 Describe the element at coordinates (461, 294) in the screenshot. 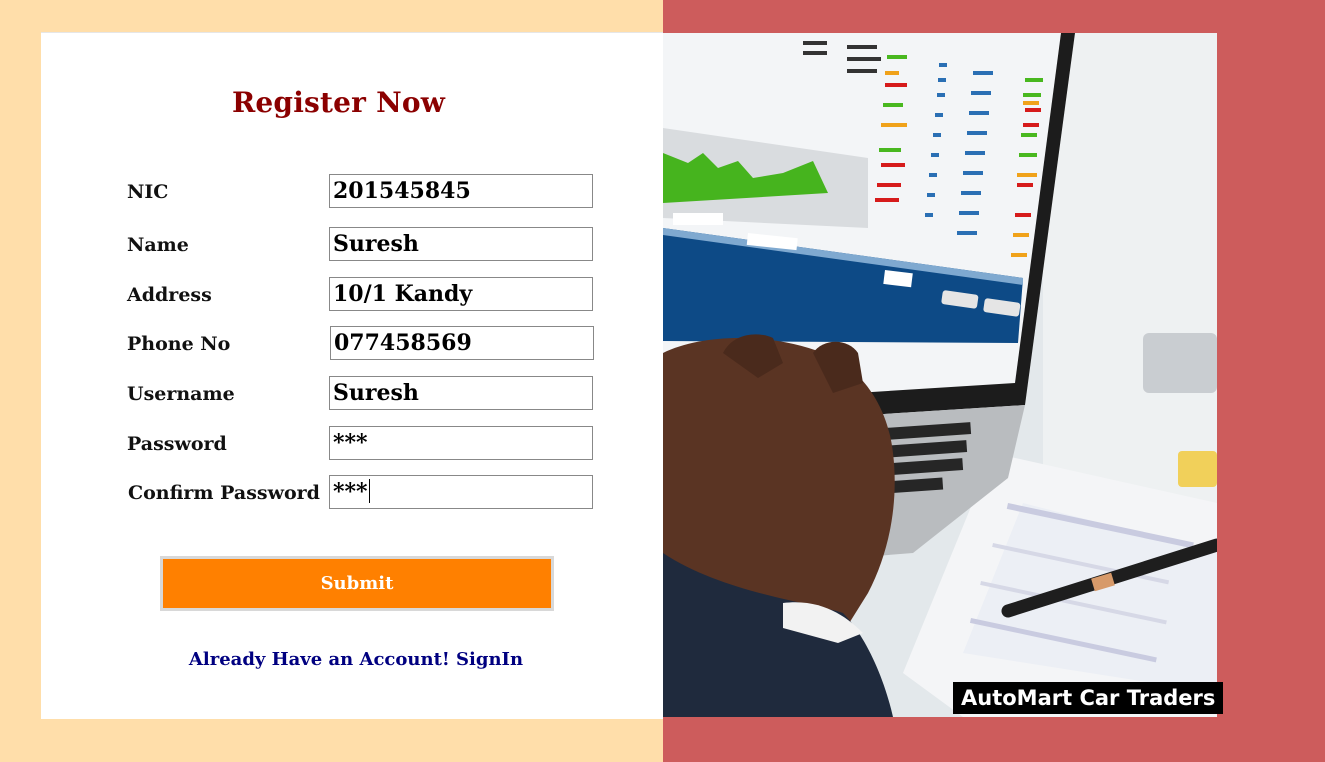

I see `address-field: 10/1 Kandy` at that location.